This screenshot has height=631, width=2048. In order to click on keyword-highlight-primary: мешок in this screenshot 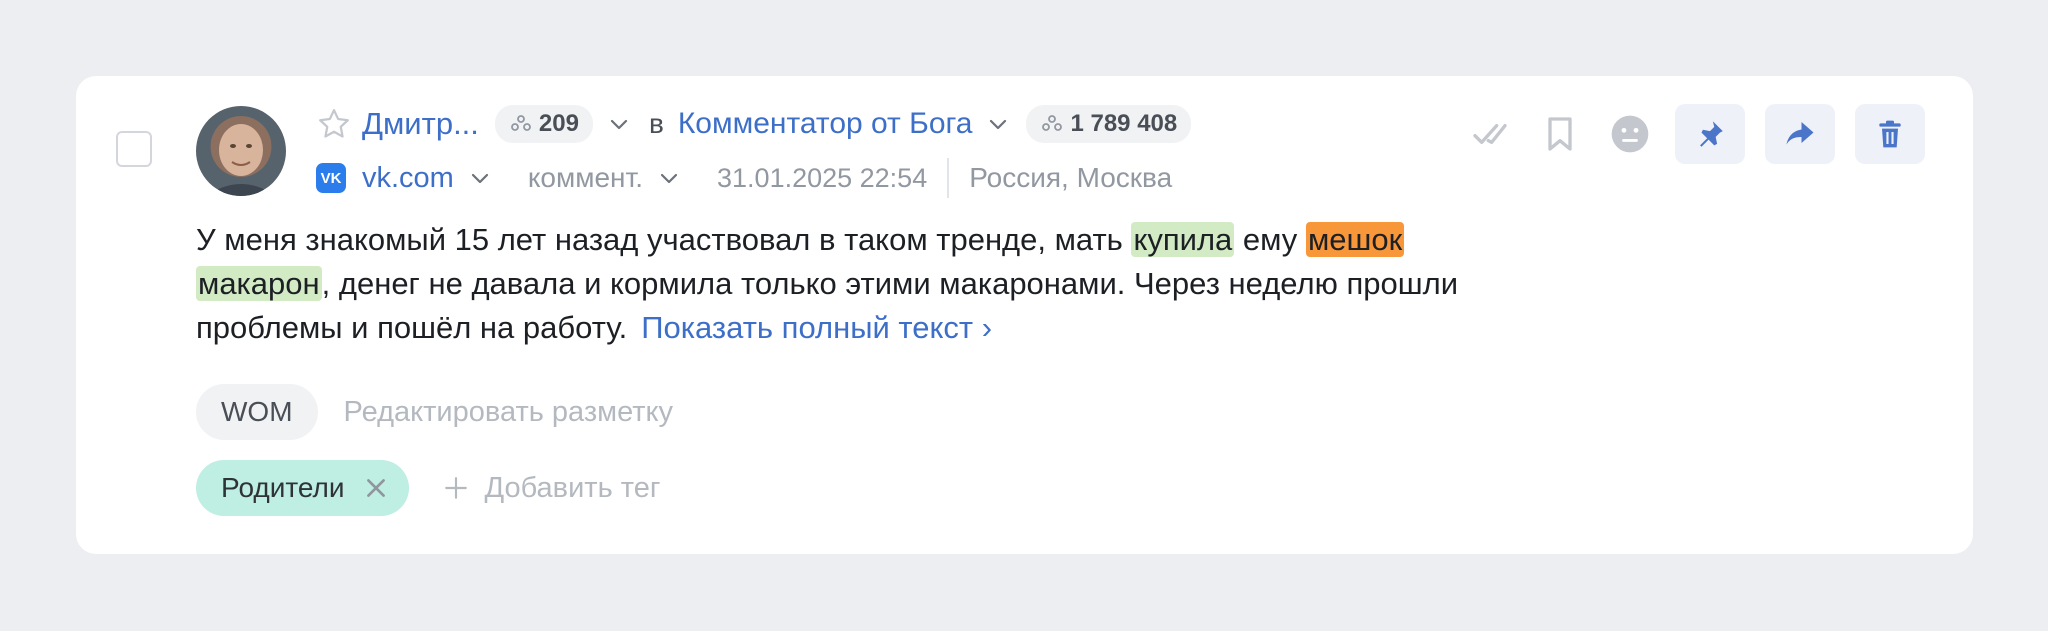, I will do `click(1355, 239)`.